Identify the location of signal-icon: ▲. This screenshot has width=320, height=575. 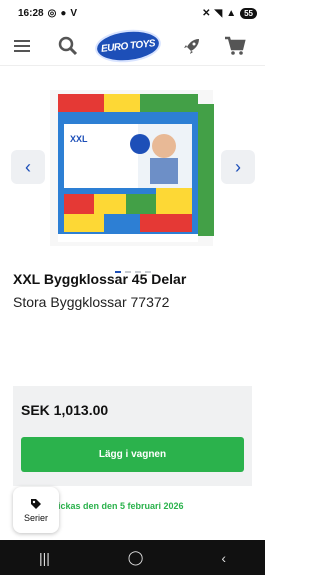
(231, 13).